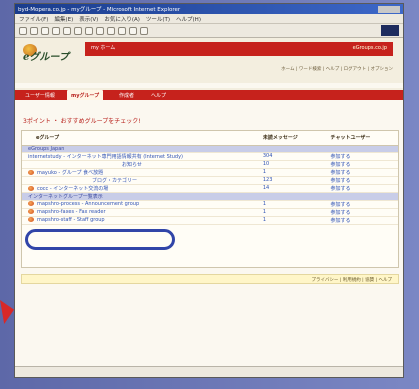 This screenshot has width=419, height=389. I want to click on menu-favorites: お気に入り(A), so click(122, 19).